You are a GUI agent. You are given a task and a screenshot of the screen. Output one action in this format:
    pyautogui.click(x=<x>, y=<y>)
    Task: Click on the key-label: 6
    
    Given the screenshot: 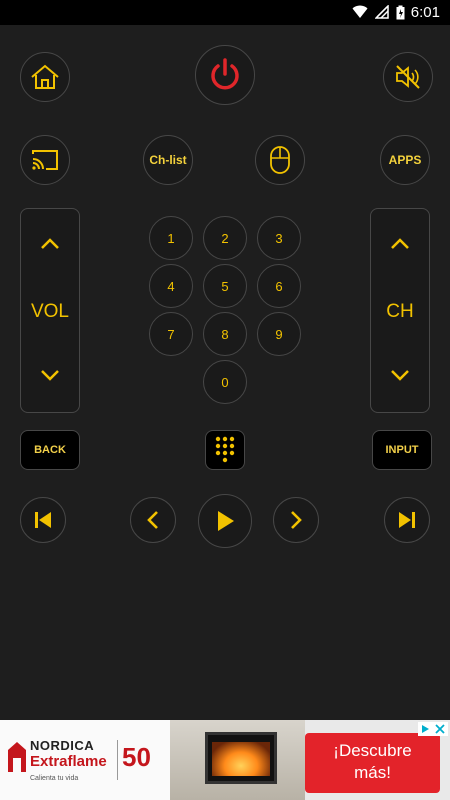 What is the action you would take?
    pyautogui.click(x=279, y=286)
    